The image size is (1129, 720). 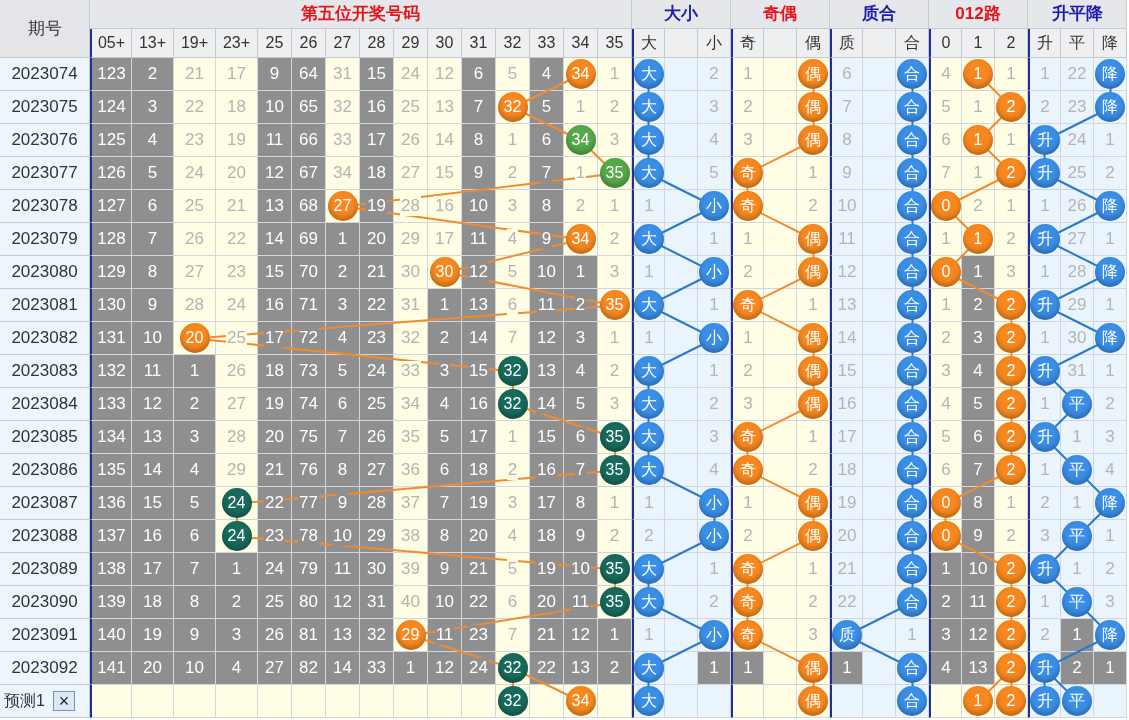 I want to click on table-cell: 14, so click(x=343, y=668).